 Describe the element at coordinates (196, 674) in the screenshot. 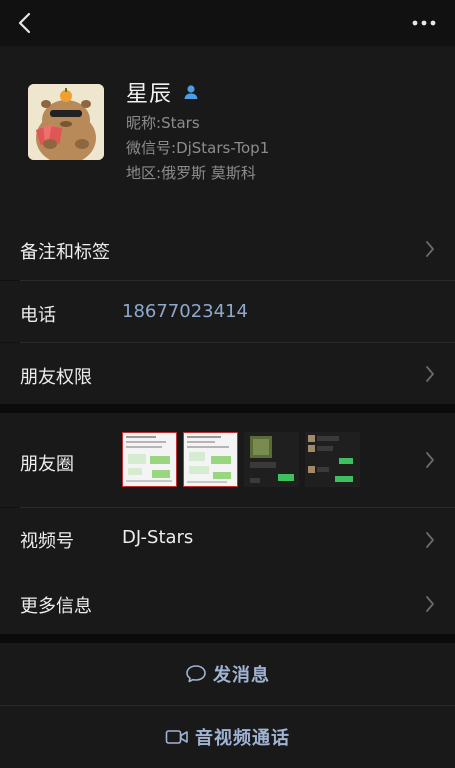

I see `chat-bubble-icon` at that location.